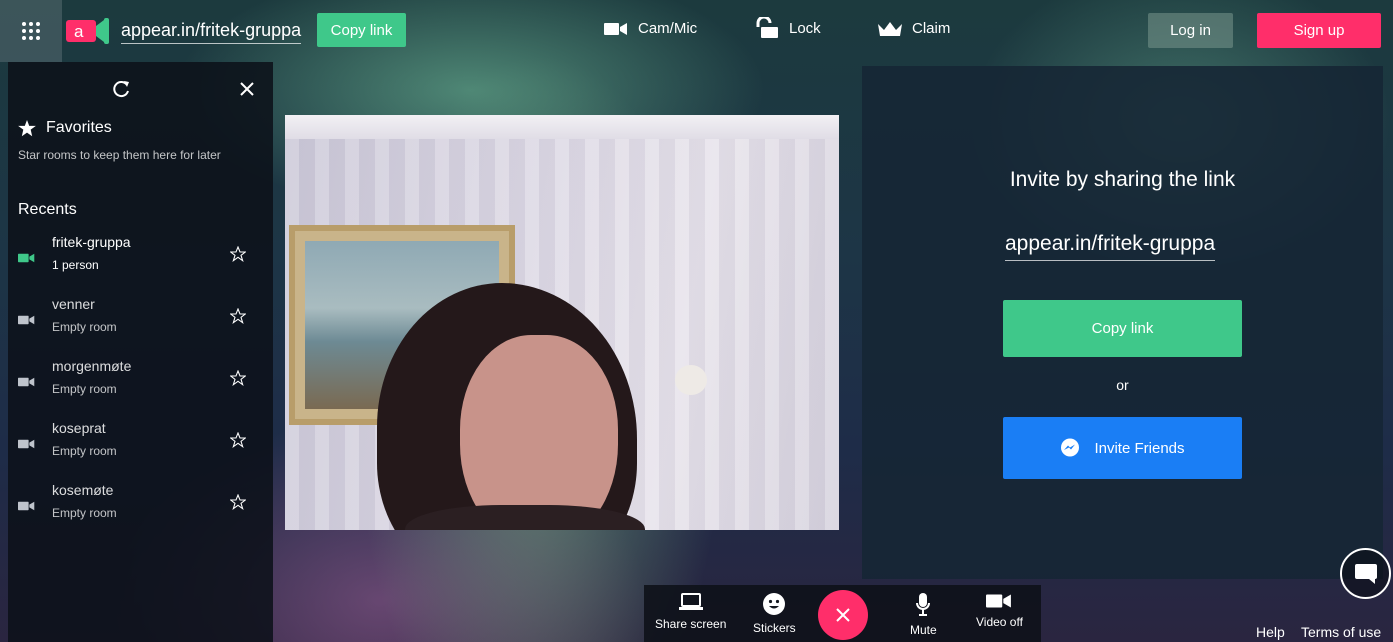 This screenshot has height=642, width=1393. I want to click on stickers-label: Stickers, so click(774, 628).